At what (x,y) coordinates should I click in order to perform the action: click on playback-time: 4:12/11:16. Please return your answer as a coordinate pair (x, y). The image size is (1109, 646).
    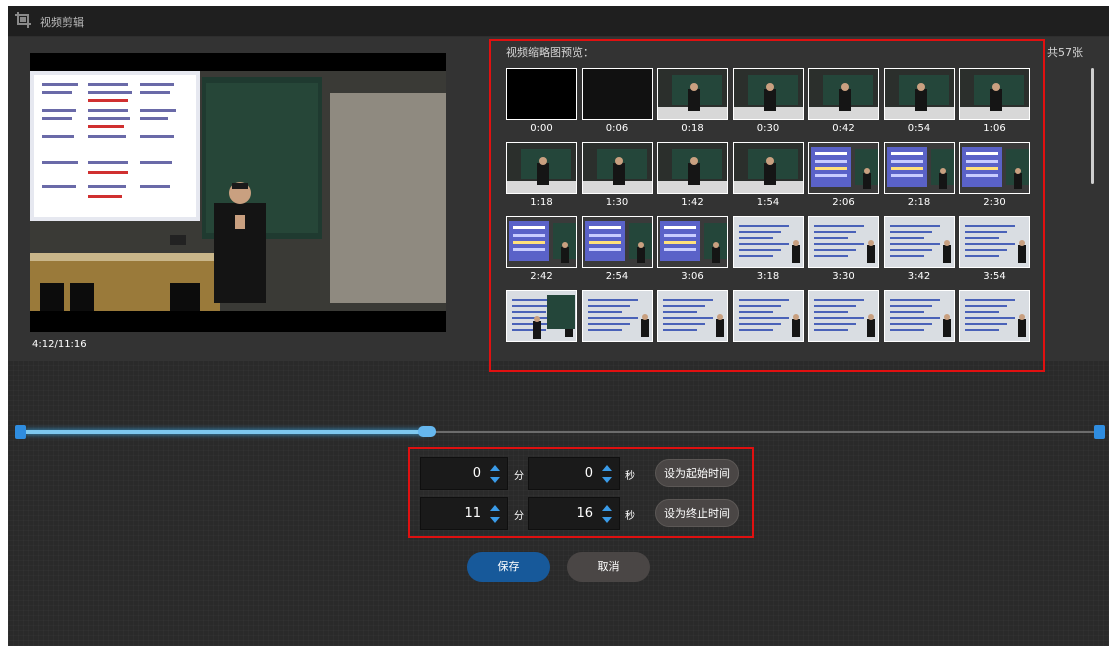
    Looking at the image, I should click on (59, 344).